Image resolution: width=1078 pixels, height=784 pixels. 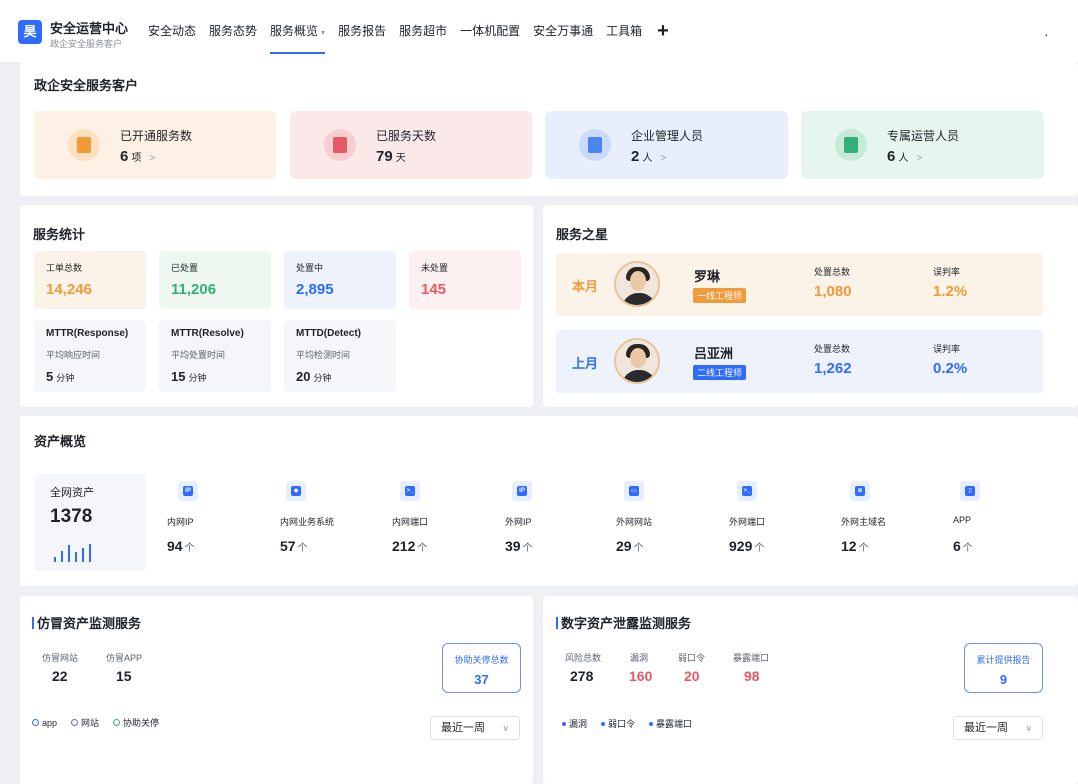 What do you see at coordinates (618, 723) in the screenshot?
I see `legend-item: 弱口令` at bounding box center [618, 723].